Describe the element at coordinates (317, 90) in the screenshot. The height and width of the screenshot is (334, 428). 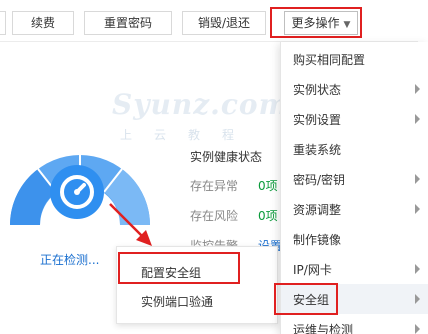
I see `menu-item-label: 实例状态` at that location.